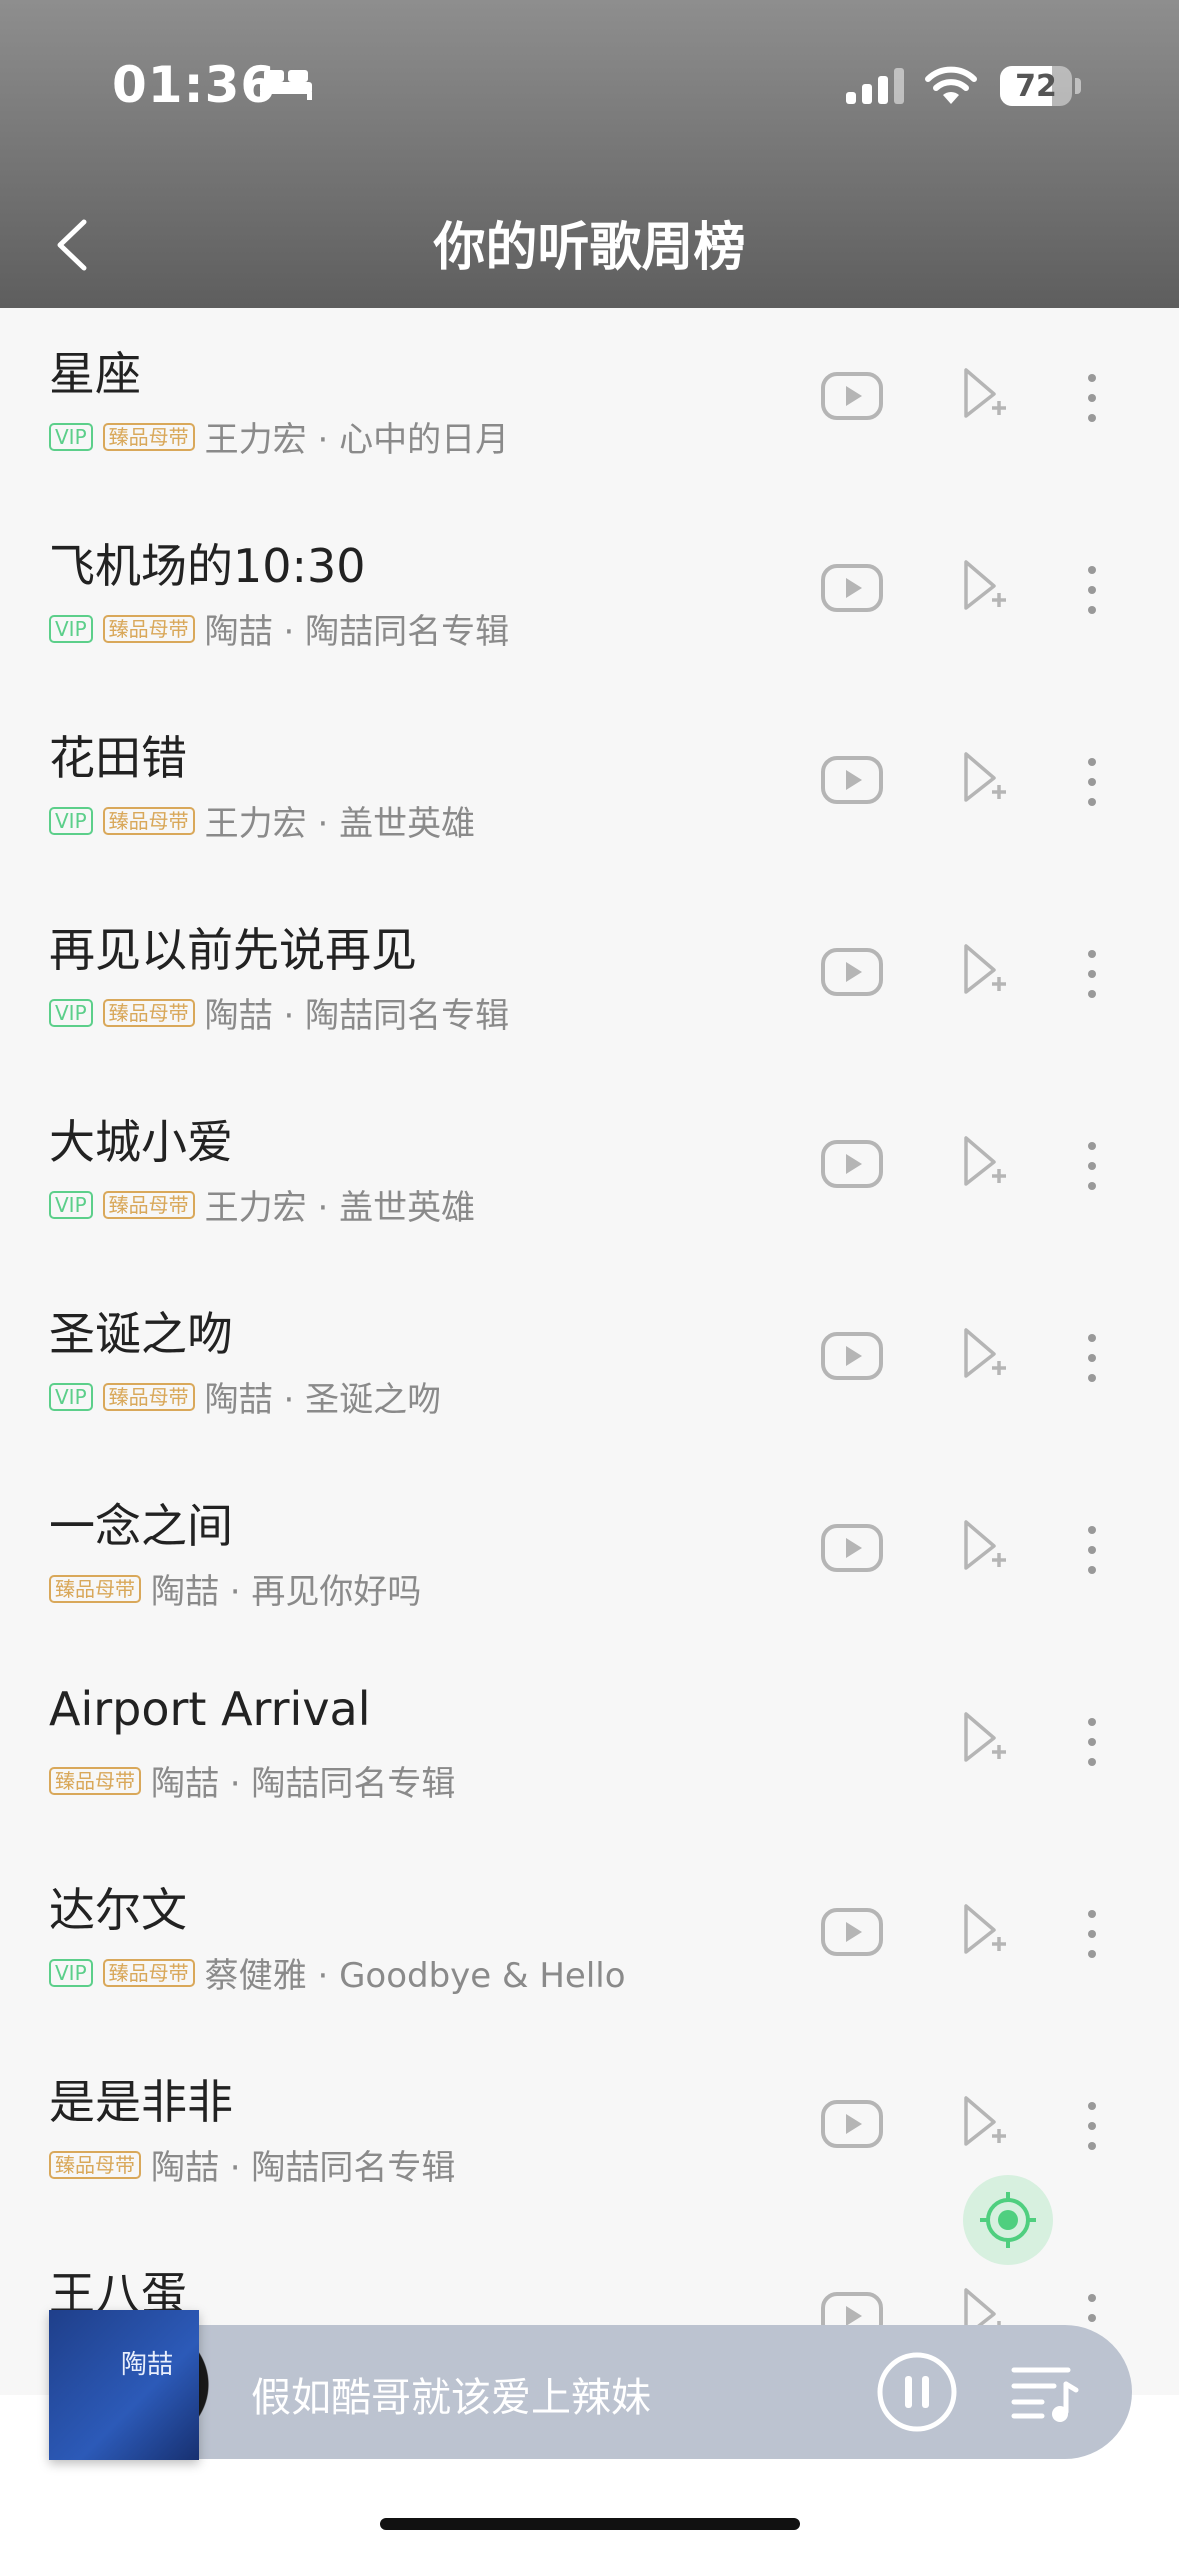  Describe the element at coordinates (589, 980) in the screenshot. I see `song-row: 再见以前先说再见 VIP 臻品母带 陶喆 · 陶喆同名专辑` at that location.